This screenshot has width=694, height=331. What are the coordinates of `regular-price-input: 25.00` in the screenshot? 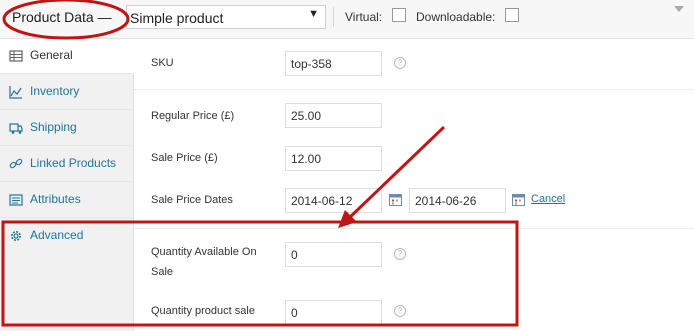 It's located at (333, 115).